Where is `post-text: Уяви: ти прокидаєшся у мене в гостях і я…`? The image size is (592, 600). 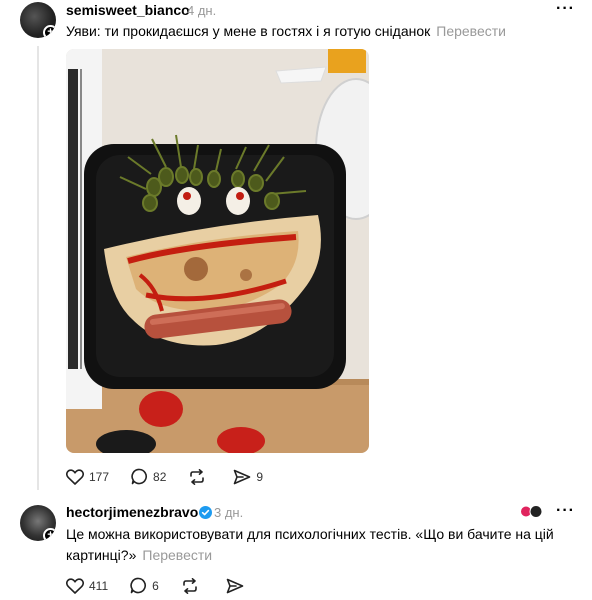 post-text: Уяви: ти прокидаєшся у мене в гостях і я… is located at coordinates (321, 31).